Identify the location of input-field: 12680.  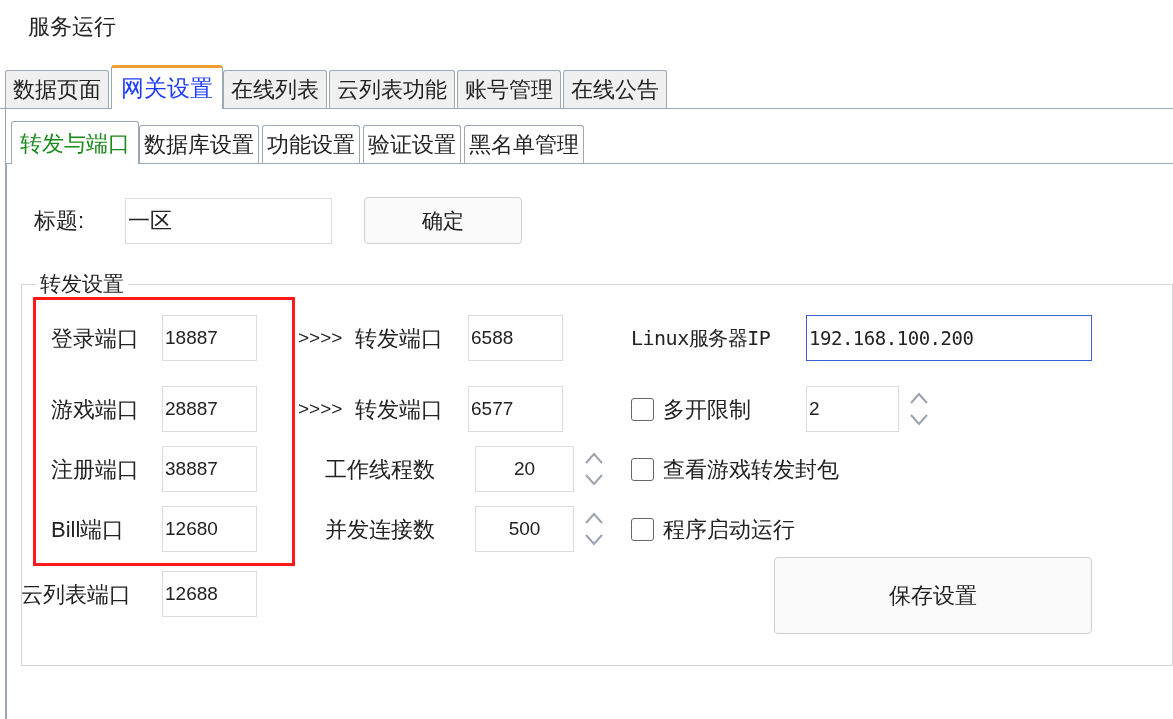
(209, 529).